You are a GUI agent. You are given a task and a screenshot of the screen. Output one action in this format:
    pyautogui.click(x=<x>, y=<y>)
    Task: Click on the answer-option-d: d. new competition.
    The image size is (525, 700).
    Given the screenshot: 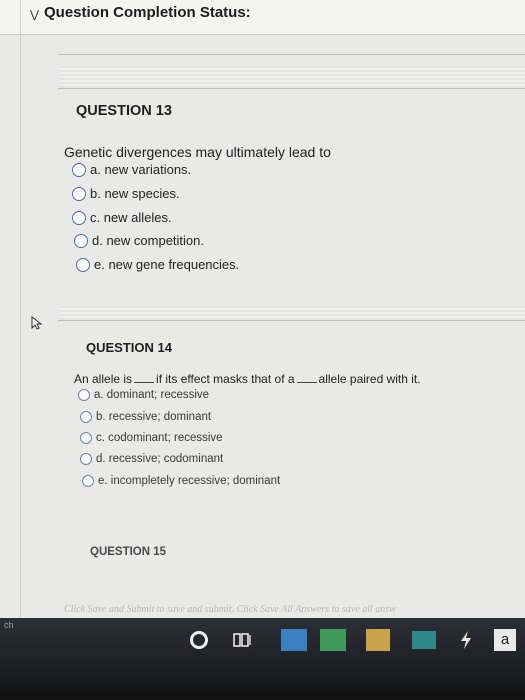 What is the action you would take?
    pyautogui.click(x=139, y=240)
    